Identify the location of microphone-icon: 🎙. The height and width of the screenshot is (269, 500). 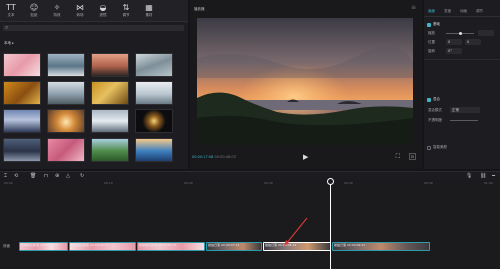
(469, 176).